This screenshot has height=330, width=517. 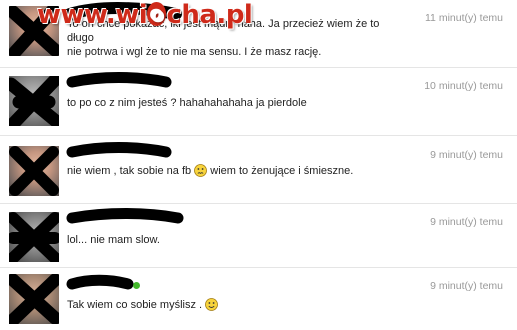 I want to click on message-text: Tak wiem co sobie myślisz ., so click(x=237, y=305).